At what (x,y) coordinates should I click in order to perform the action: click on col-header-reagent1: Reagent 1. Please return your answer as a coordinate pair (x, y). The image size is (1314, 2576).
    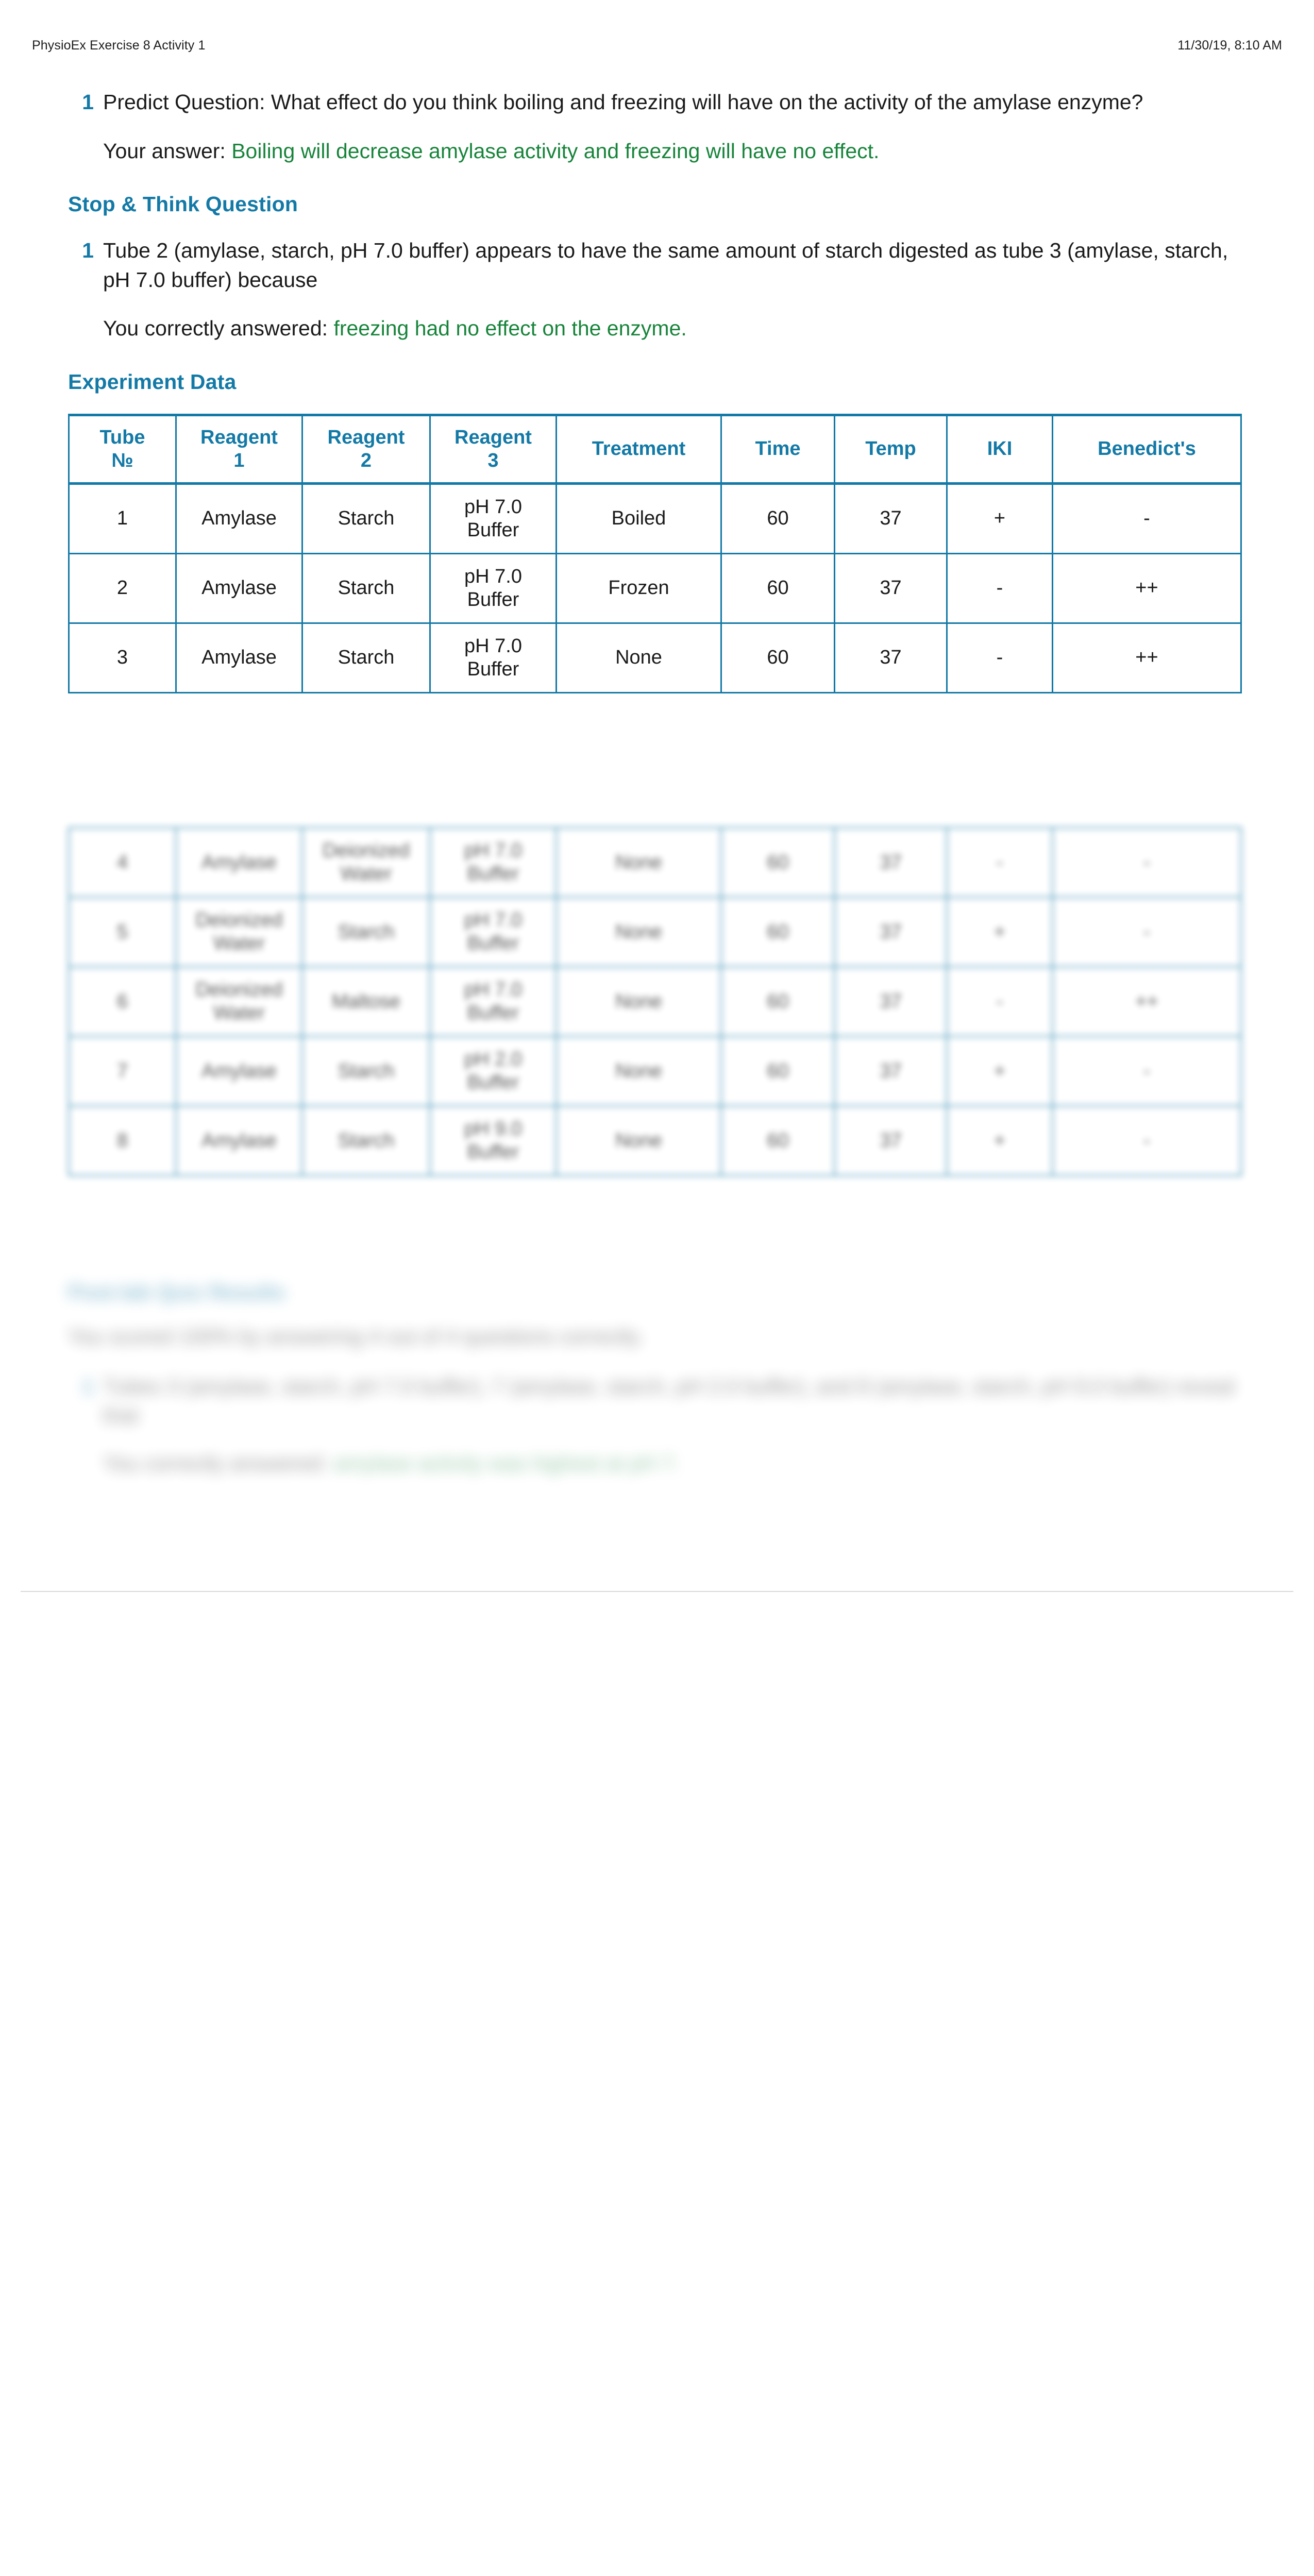
    Looking at the image, I should click on (239, 449).